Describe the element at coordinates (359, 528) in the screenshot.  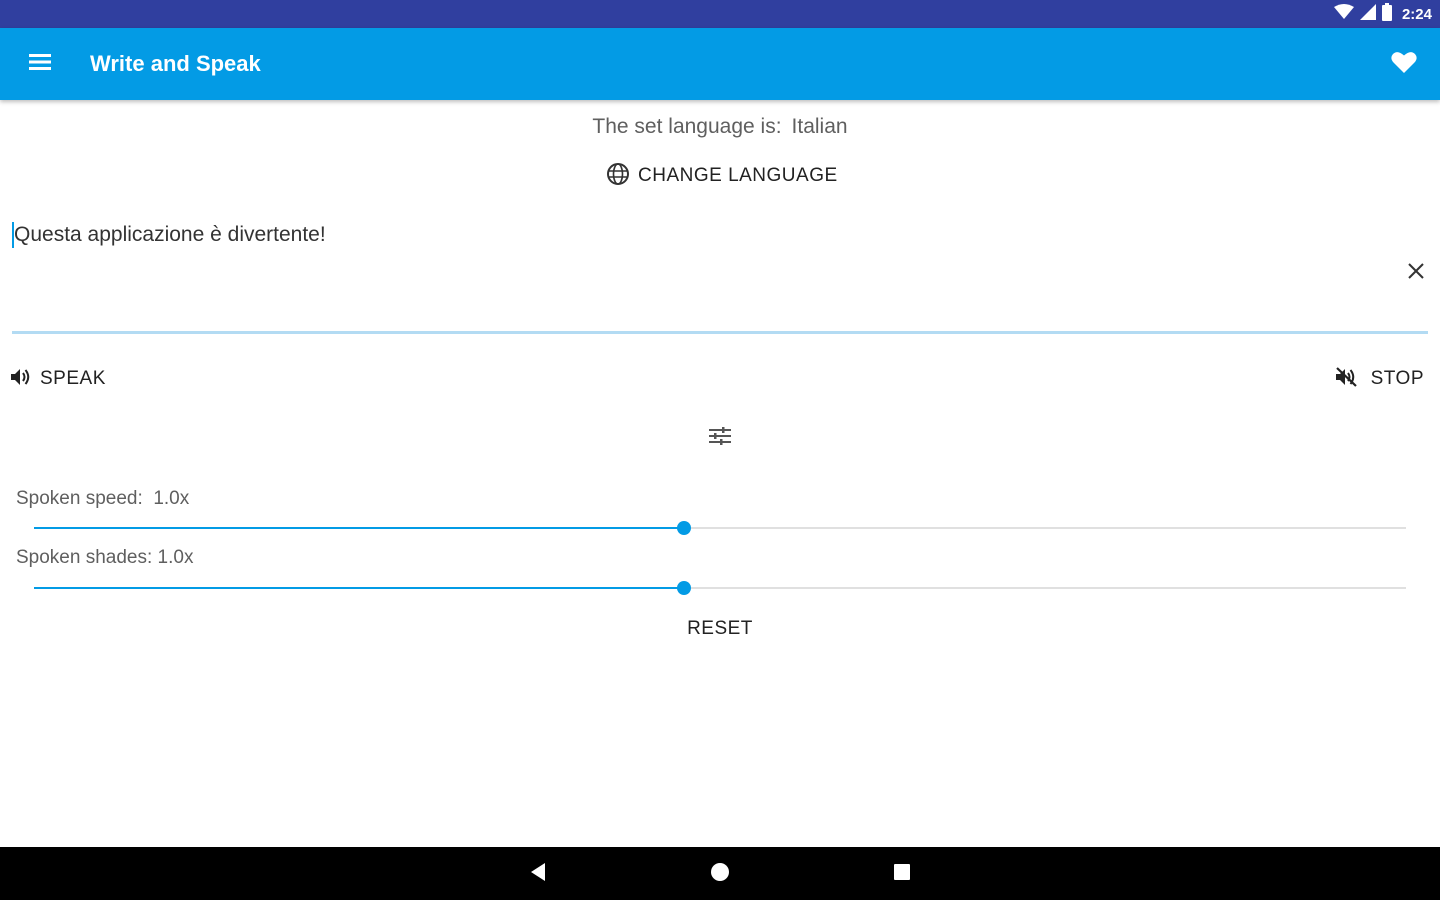
I see `speed-slider-fill` at that location.